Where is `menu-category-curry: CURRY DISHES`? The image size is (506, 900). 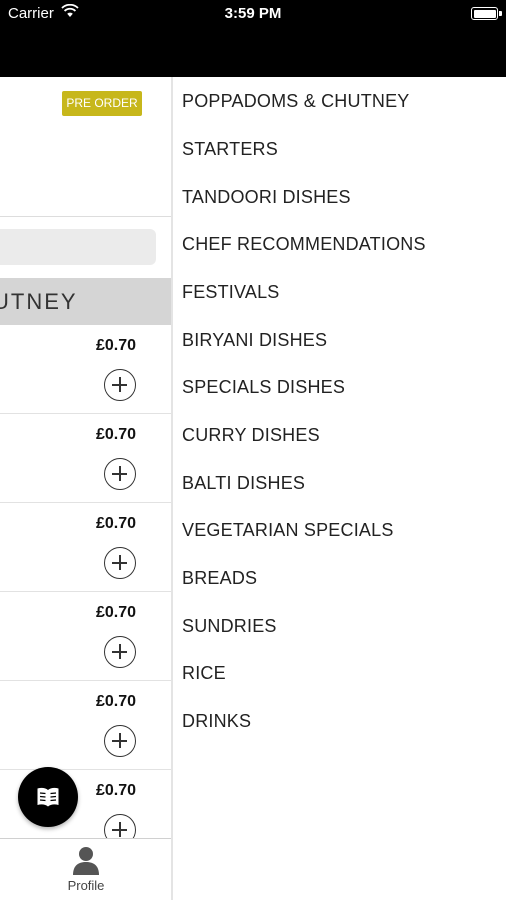
menu-category-curry: CURRY DISHES is located at coordinates (251, 435).